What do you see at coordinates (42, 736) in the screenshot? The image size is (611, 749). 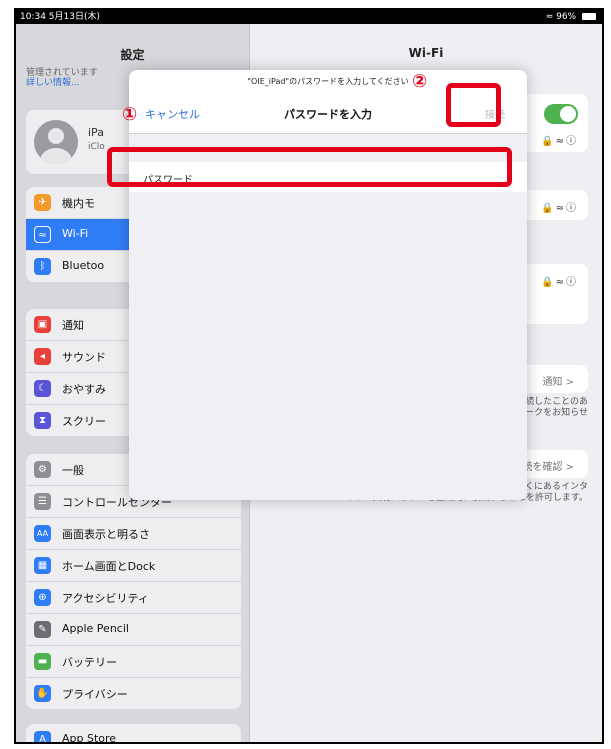 I see `app-store-icon: A` at bounding box center [42, 736].